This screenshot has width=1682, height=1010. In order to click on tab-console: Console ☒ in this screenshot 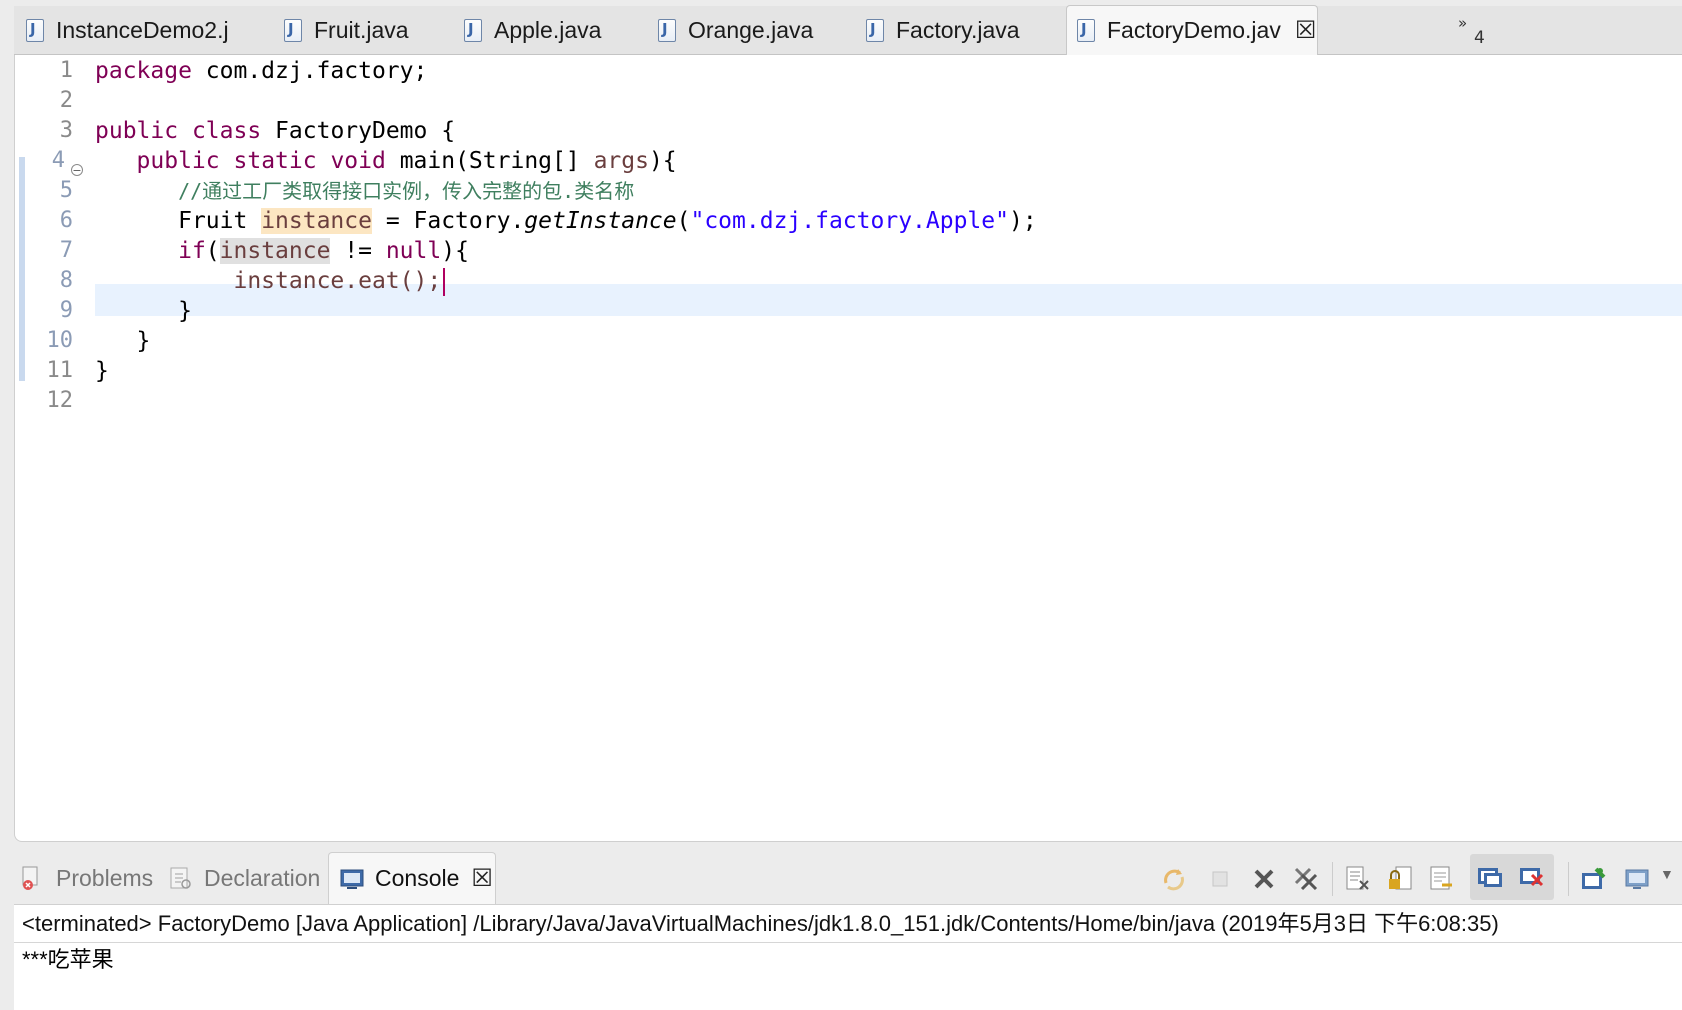, I will do `click(412, 878)`.